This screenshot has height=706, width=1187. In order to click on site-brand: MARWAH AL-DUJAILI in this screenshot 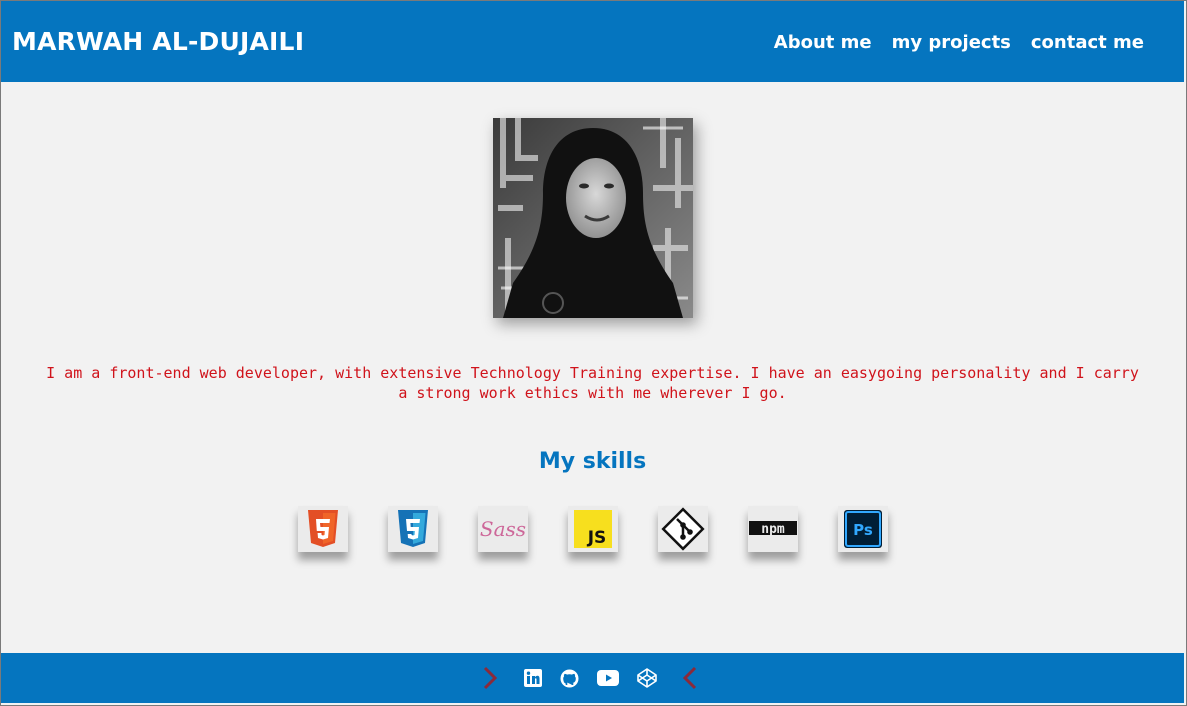, I will do `click(158, 42)`.